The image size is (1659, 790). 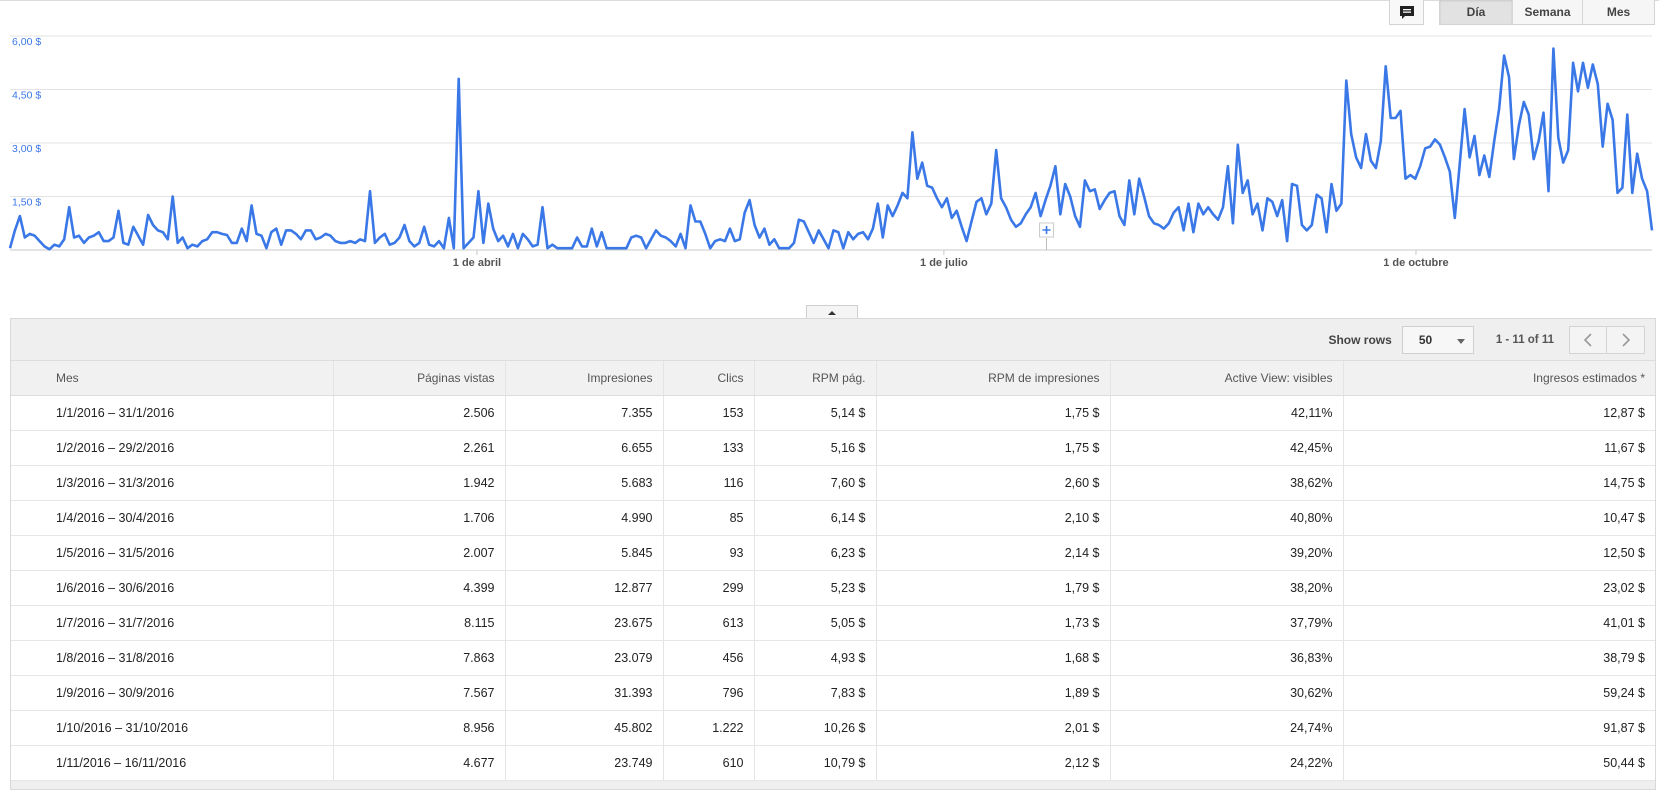 What do you see at coordinates (172, 623) in the screenshot?
I see `table-cell: 1/7/2016 – 31/7/2016` at bounding box center [172, 623].